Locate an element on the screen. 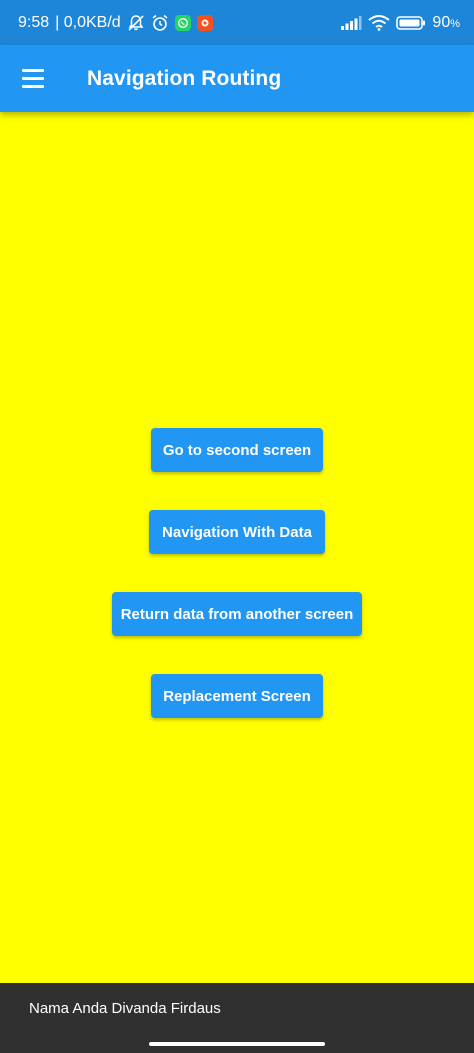  hamburger-menu-icon is located at coordinates (34, 79).